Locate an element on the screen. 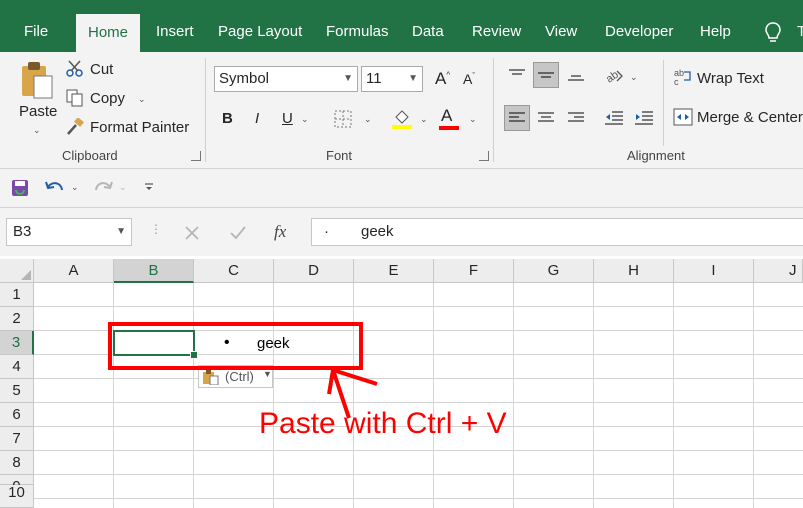  column-header-e: E is located at coordinates (394, 271).